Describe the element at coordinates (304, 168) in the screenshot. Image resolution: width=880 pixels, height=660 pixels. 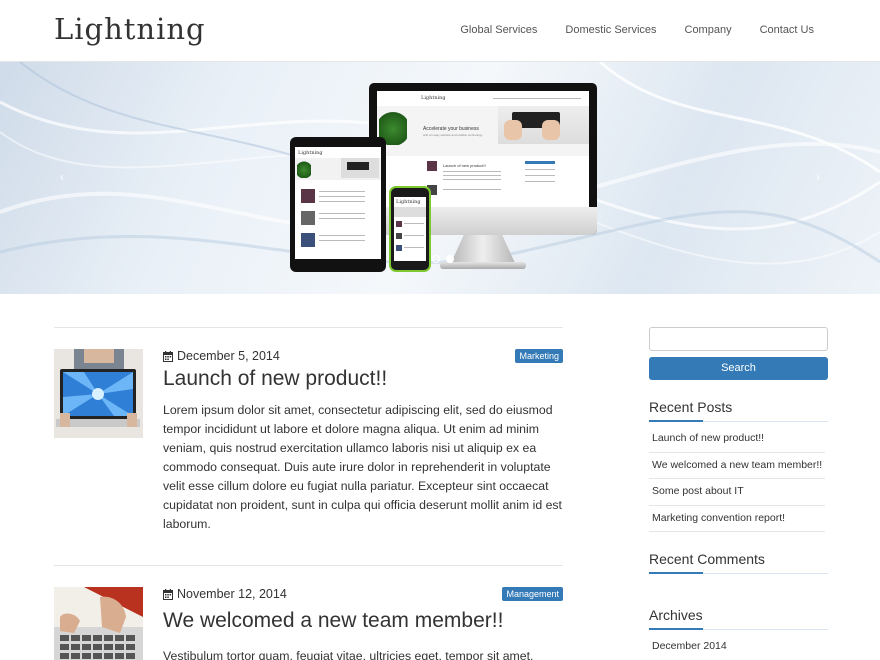
I see `tablet-plant-image` at that location.